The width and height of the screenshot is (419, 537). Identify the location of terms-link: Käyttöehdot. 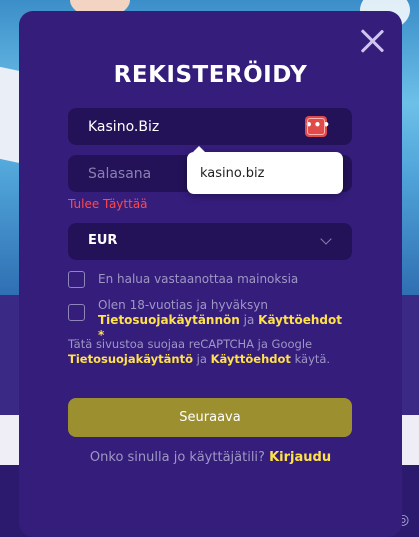
(300, 320).